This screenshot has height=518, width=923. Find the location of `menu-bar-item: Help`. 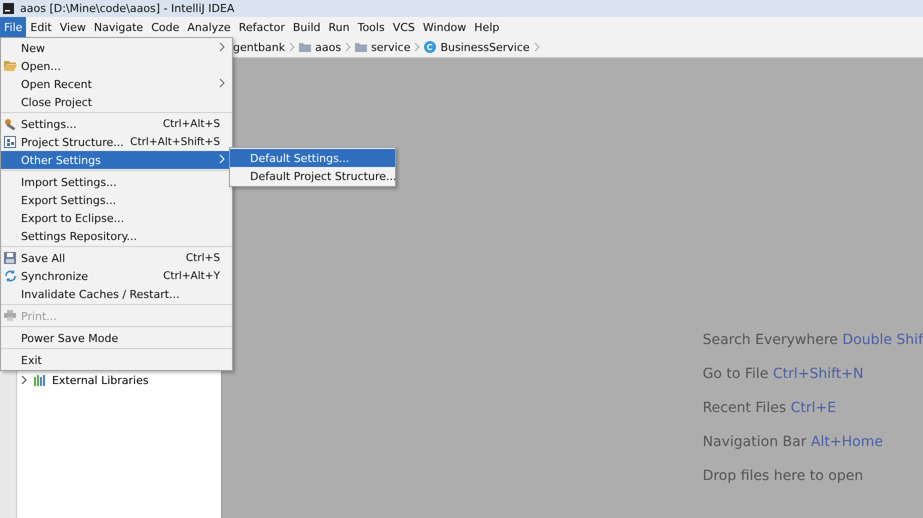

menu-bar-item: Help is located at coordinates (487, 27).